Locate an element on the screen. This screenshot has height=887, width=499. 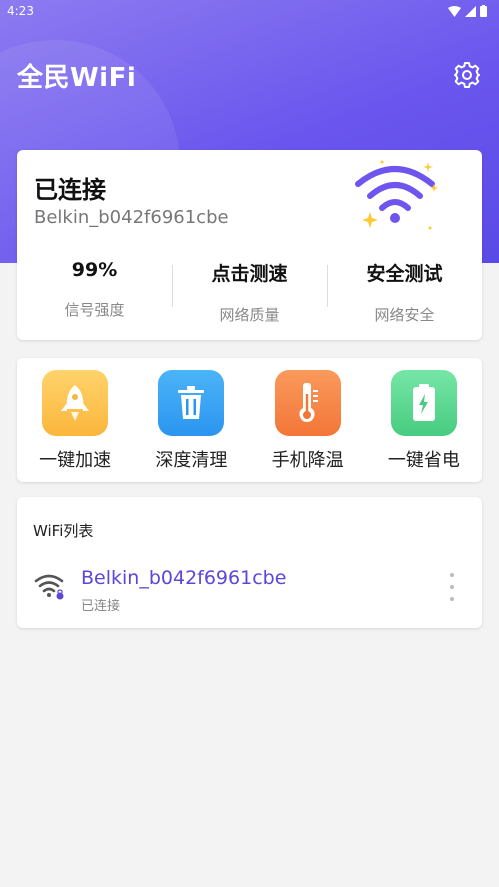
connected-ssid: Belkin_b042f6961cbe is located at coordinates (131, 217).